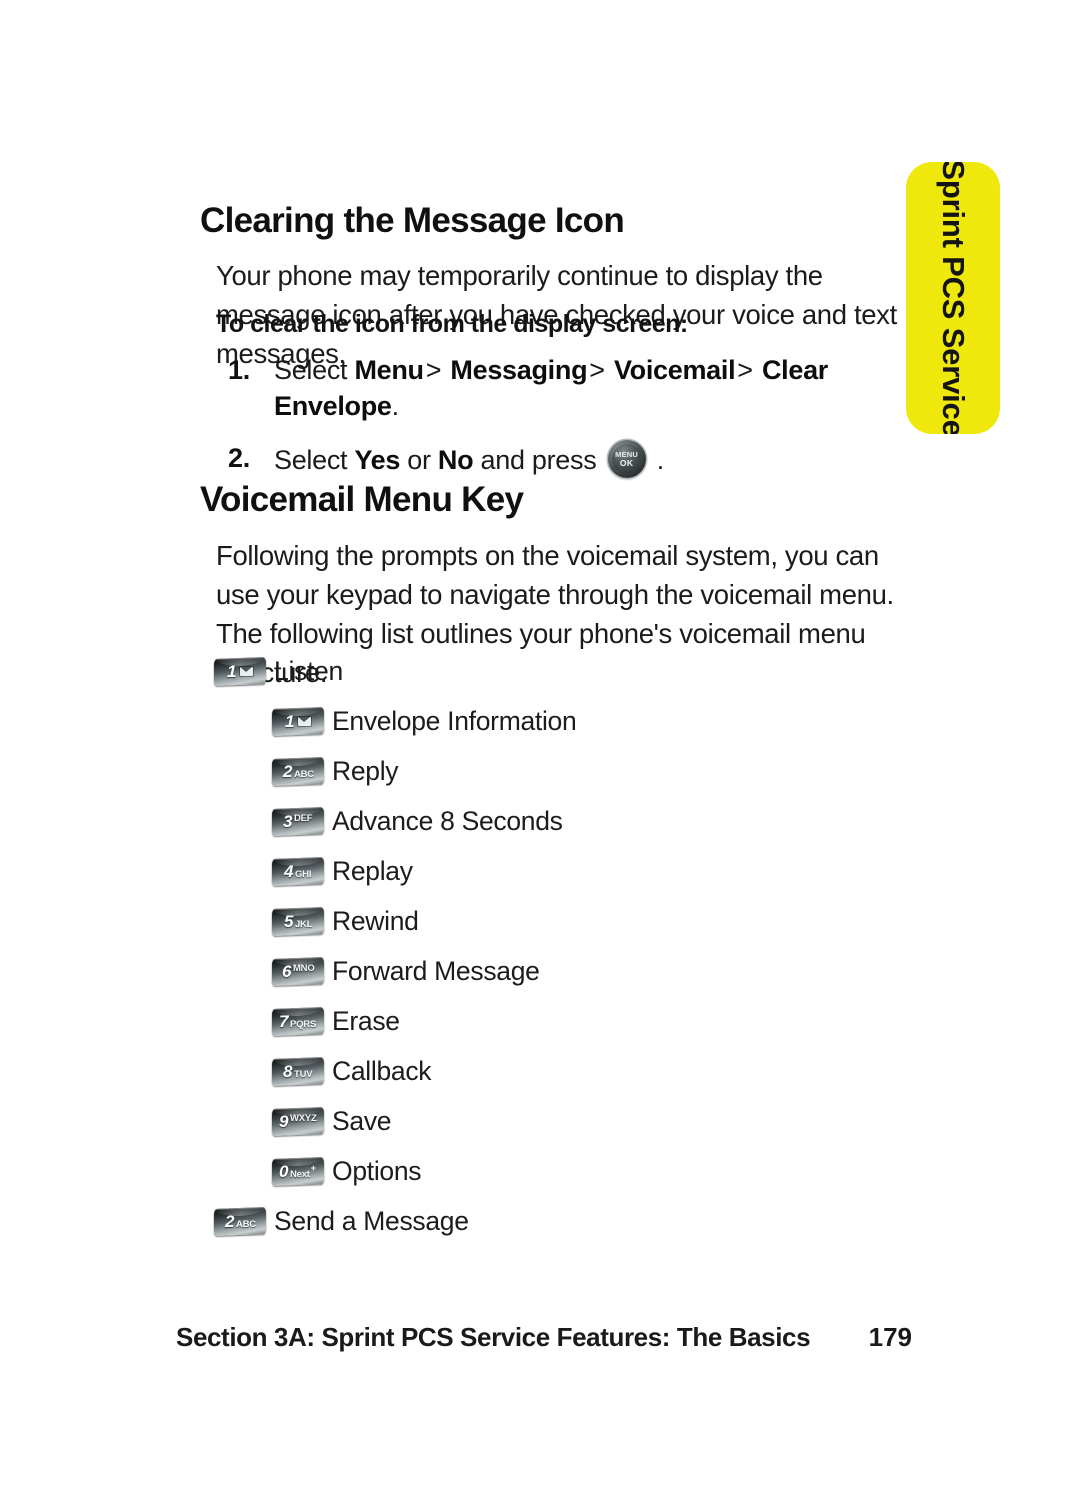  Describe the element at coordinates (303, 968) in the screenshot. I see `keypad-key-letters: MNO` at that location.